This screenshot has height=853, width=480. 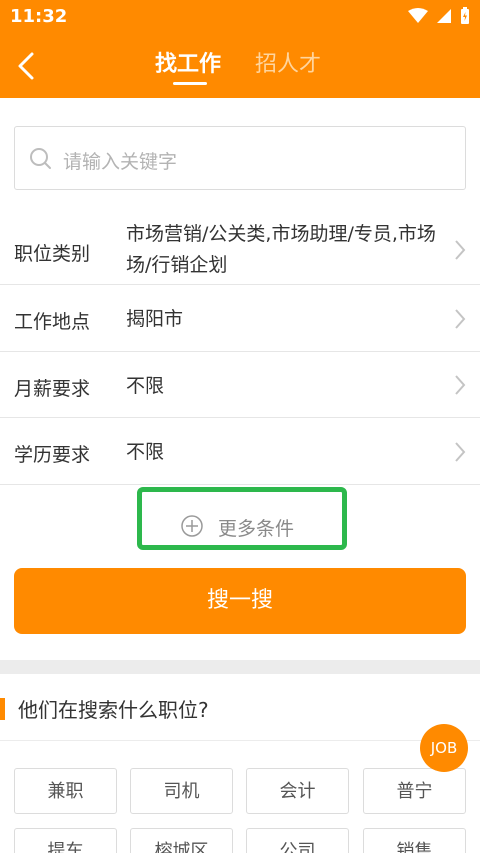 I want to click on filter-value-line2: 场/行销企划, so click(x=177, y=265).